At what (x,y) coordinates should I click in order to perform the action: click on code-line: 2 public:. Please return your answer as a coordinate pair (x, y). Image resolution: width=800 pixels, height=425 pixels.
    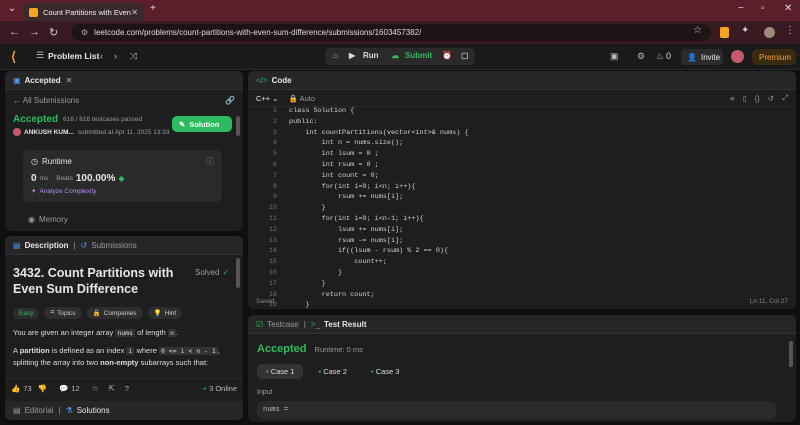
    Looking at the image, I should click on (520, 123).